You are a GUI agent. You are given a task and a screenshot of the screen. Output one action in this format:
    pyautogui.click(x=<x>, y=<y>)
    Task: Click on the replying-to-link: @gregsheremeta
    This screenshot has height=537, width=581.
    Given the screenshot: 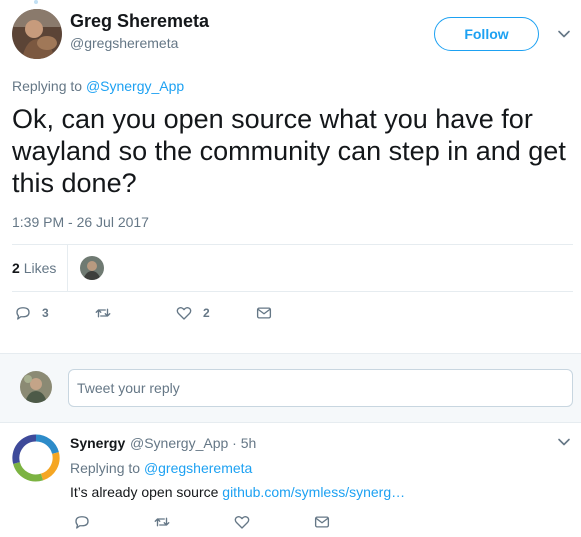 What is the action you would take?
    pyautogui.click(x=198, y=468)
    